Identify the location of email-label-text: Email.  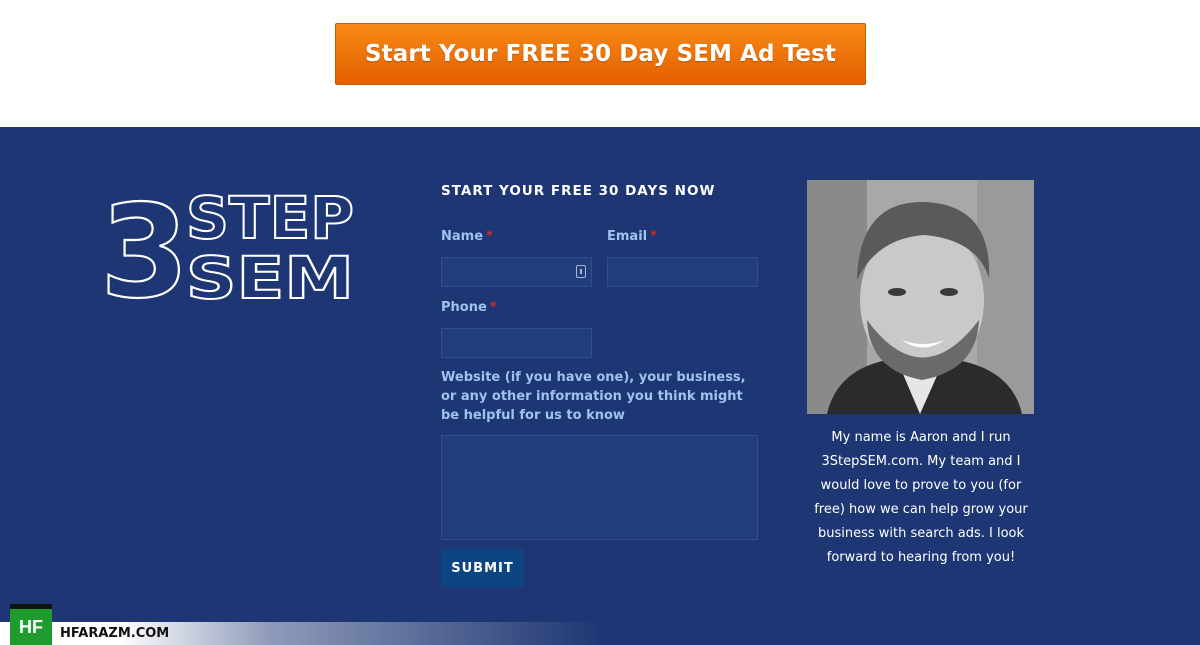
(627, 236).